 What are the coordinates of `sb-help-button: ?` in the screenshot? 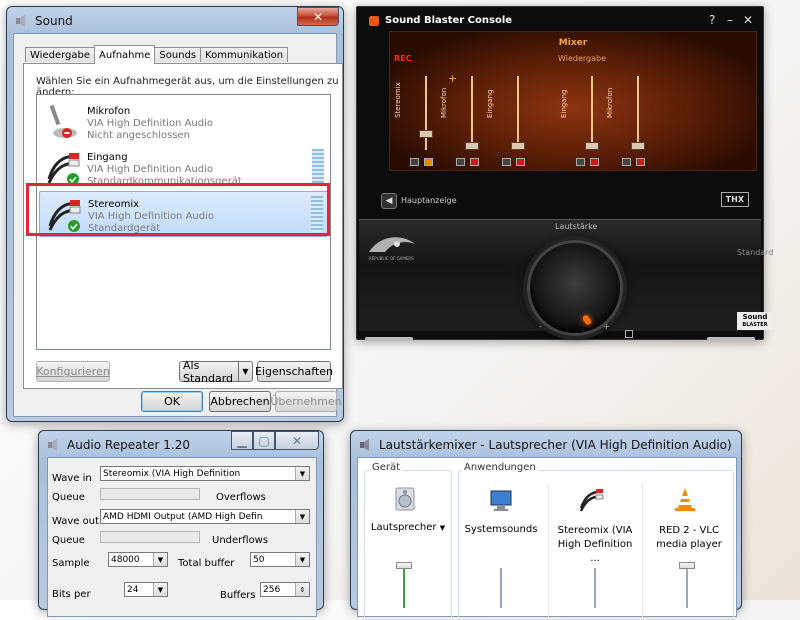 It's located at (712, 20).